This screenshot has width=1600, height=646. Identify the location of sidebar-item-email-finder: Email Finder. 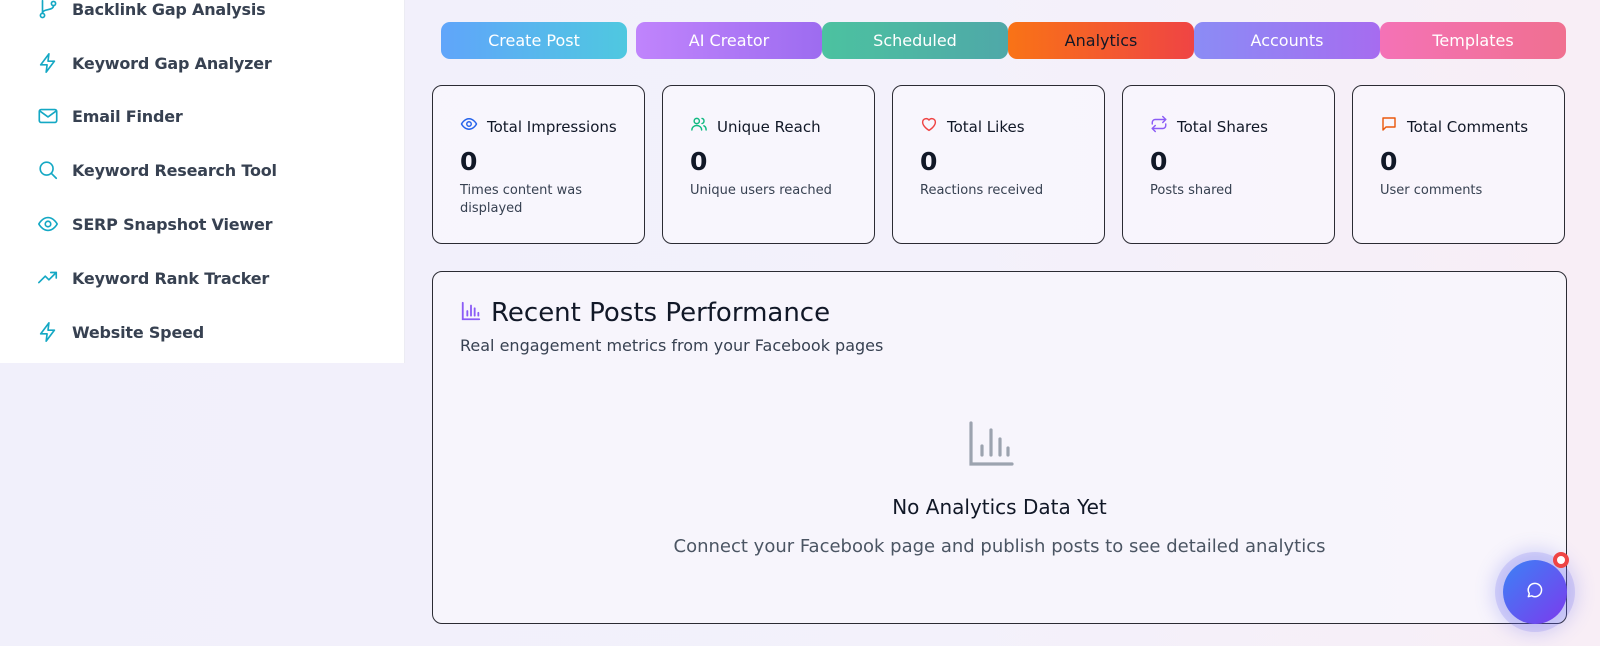
(109, 116).